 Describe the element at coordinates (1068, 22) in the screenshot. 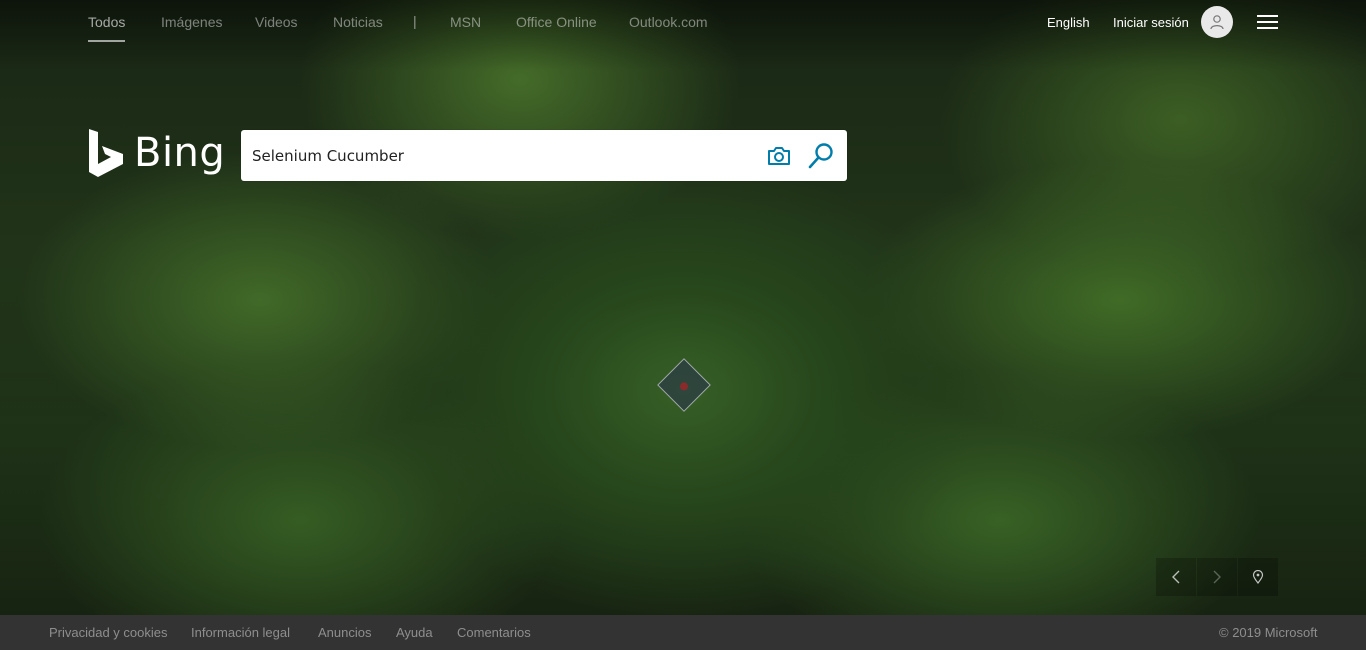

I see `language-link: English` at that location.